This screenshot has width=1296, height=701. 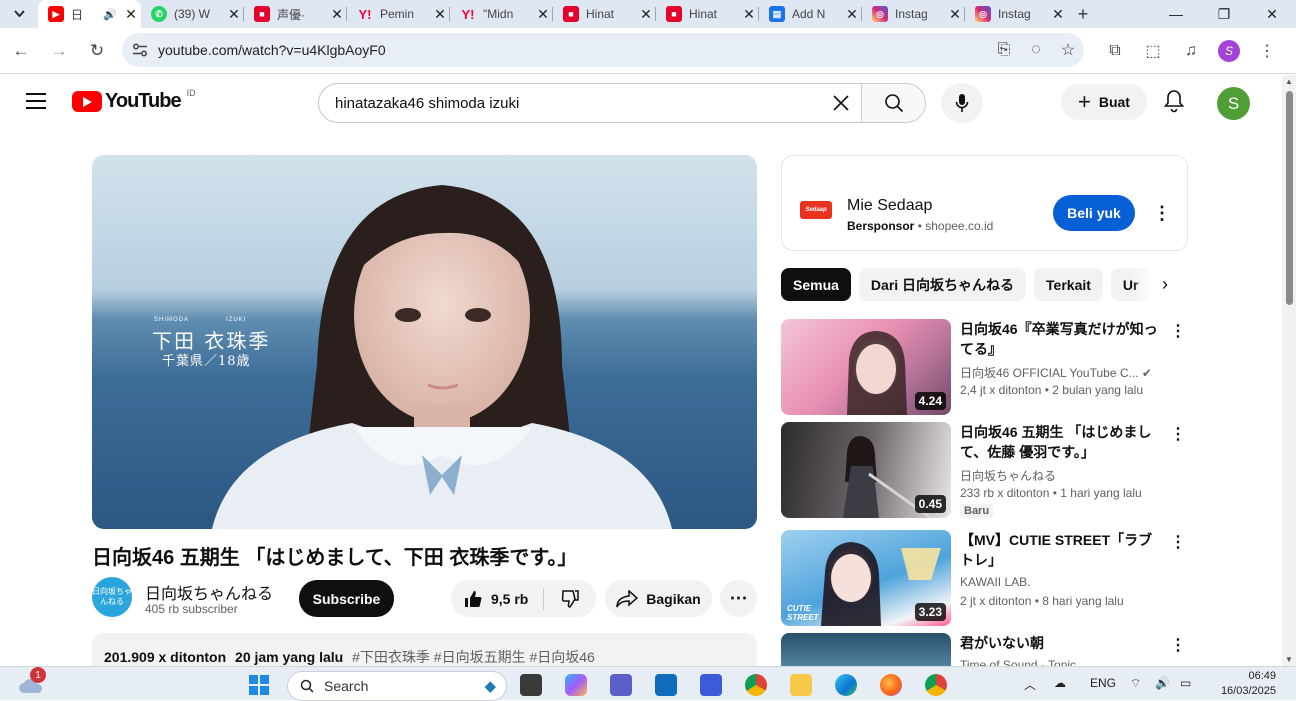 What do you see at coordinates (570, 103) in the screenshot?
I see `search-input: hinatazaka46 shimoda izuki` at bounding box center [570, 103].